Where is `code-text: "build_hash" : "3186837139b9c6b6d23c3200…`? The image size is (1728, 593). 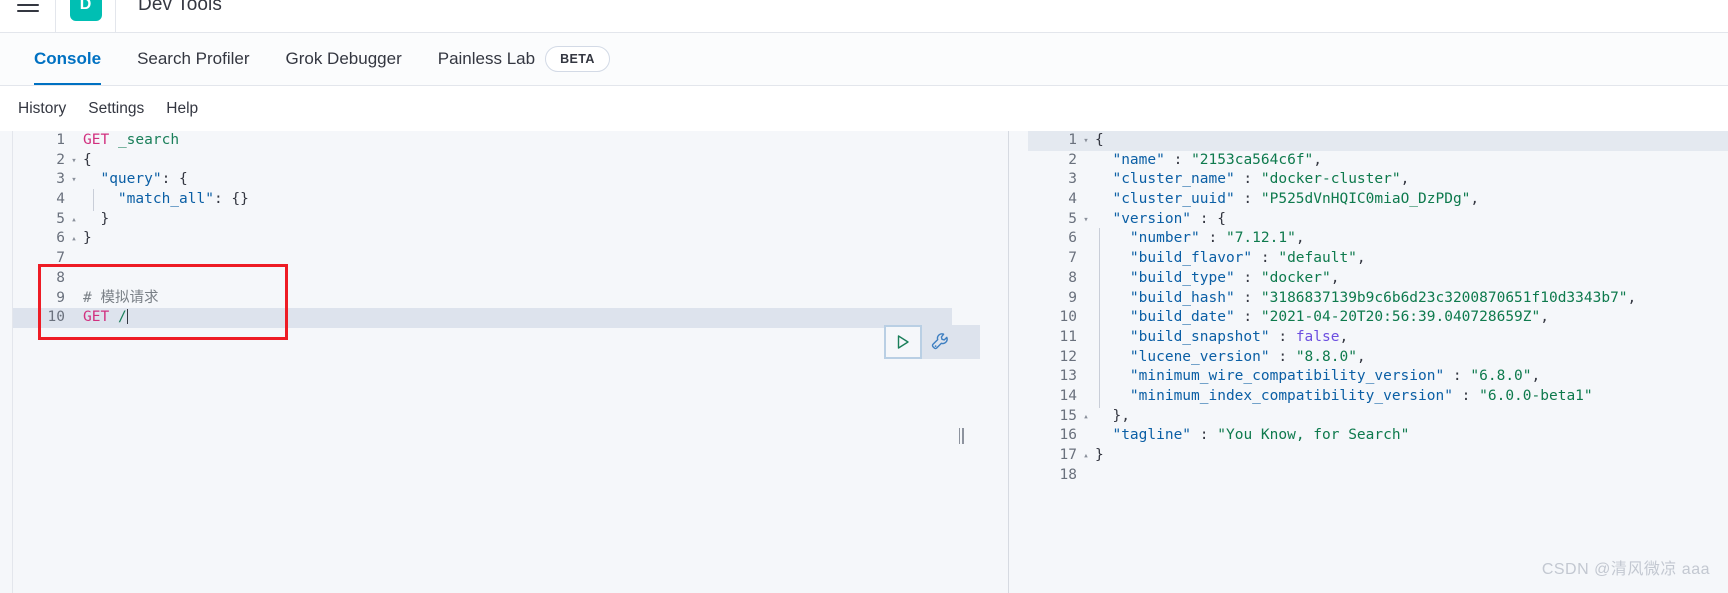 code-text: "build_hash" : "3186837139b9c6b6d23c3200… is located at coordinates (1359, 298).